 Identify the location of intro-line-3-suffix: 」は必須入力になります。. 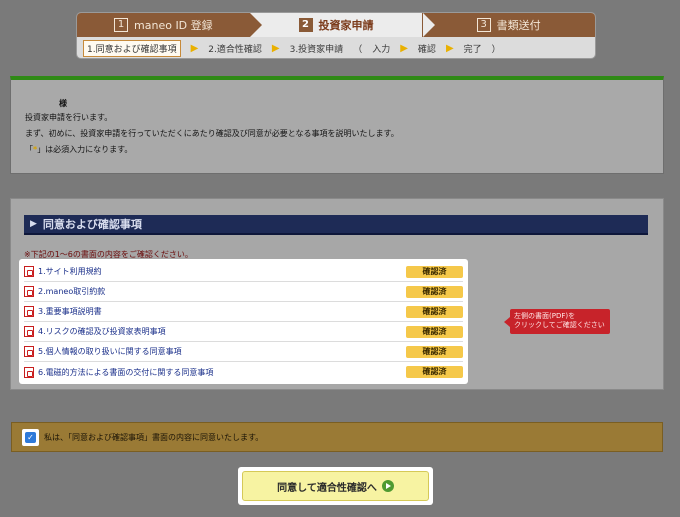
(85, 149).